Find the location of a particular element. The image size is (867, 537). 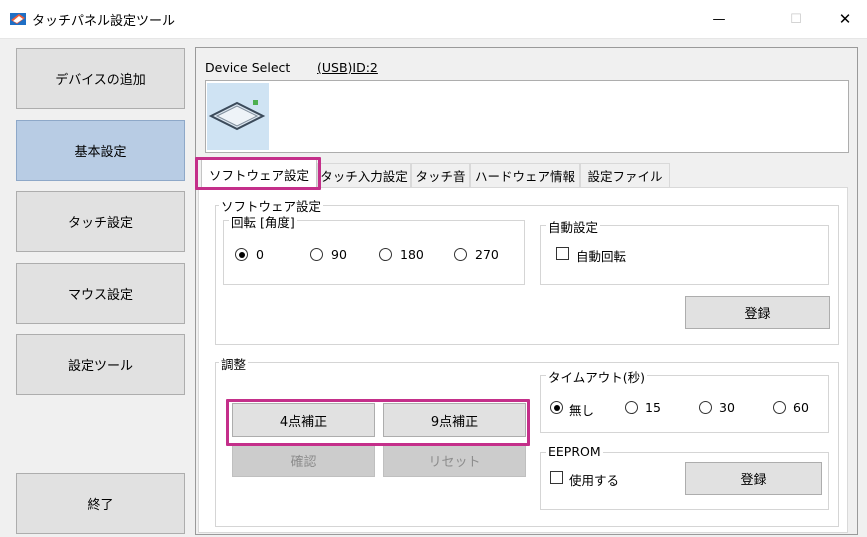

software-register-button: 登録 is located at coordinates (757, 312).